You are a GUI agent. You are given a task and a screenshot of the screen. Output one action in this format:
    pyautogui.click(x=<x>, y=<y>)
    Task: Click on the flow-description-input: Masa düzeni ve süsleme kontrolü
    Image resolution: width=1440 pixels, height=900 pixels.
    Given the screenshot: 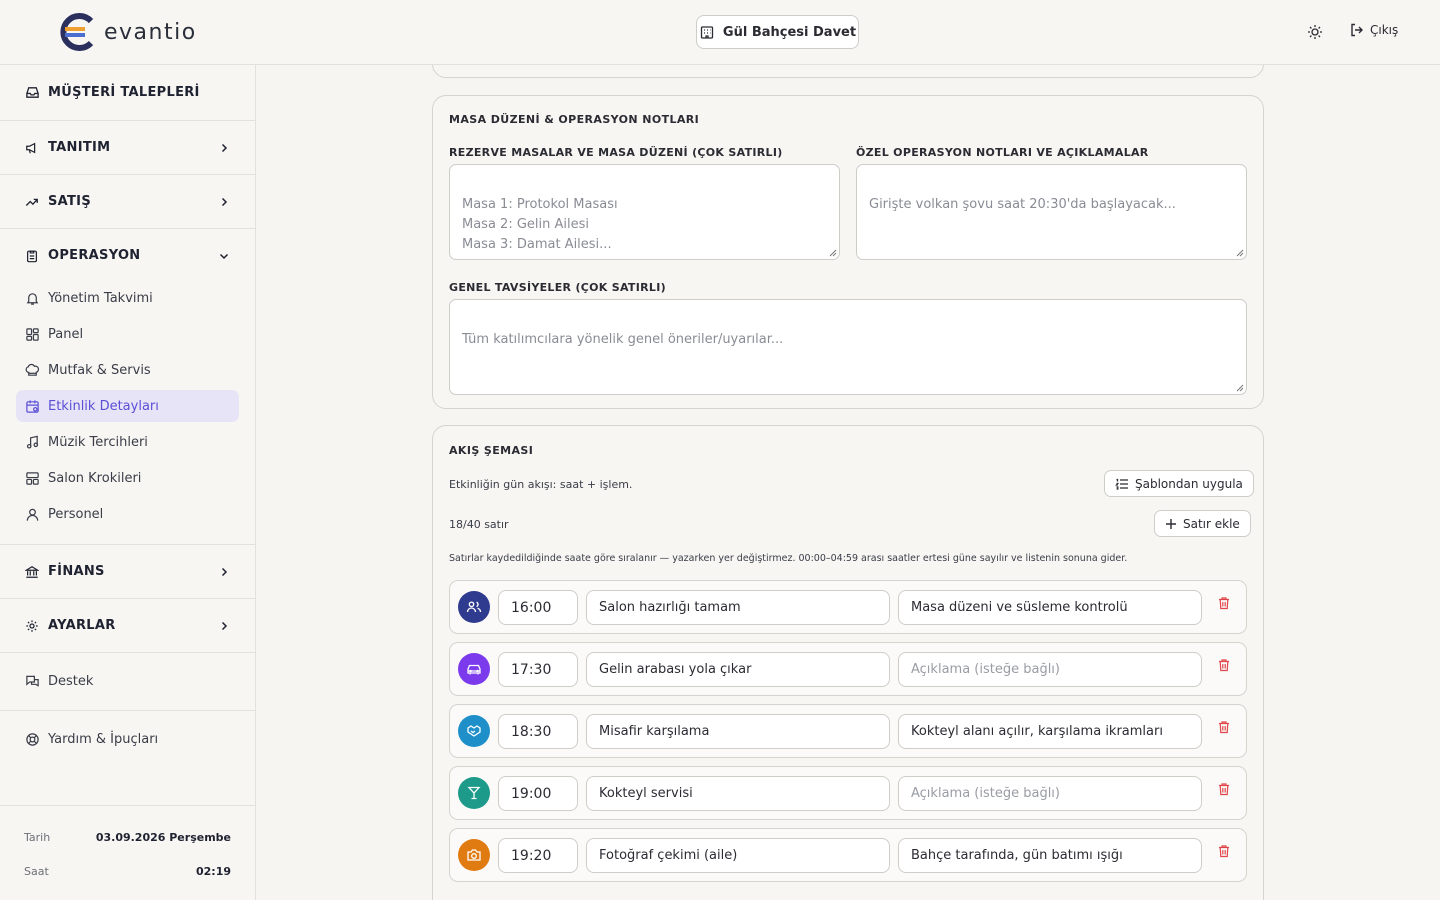 What is the action you would take?
    pyautogui.click(x=1050, y=607)
    